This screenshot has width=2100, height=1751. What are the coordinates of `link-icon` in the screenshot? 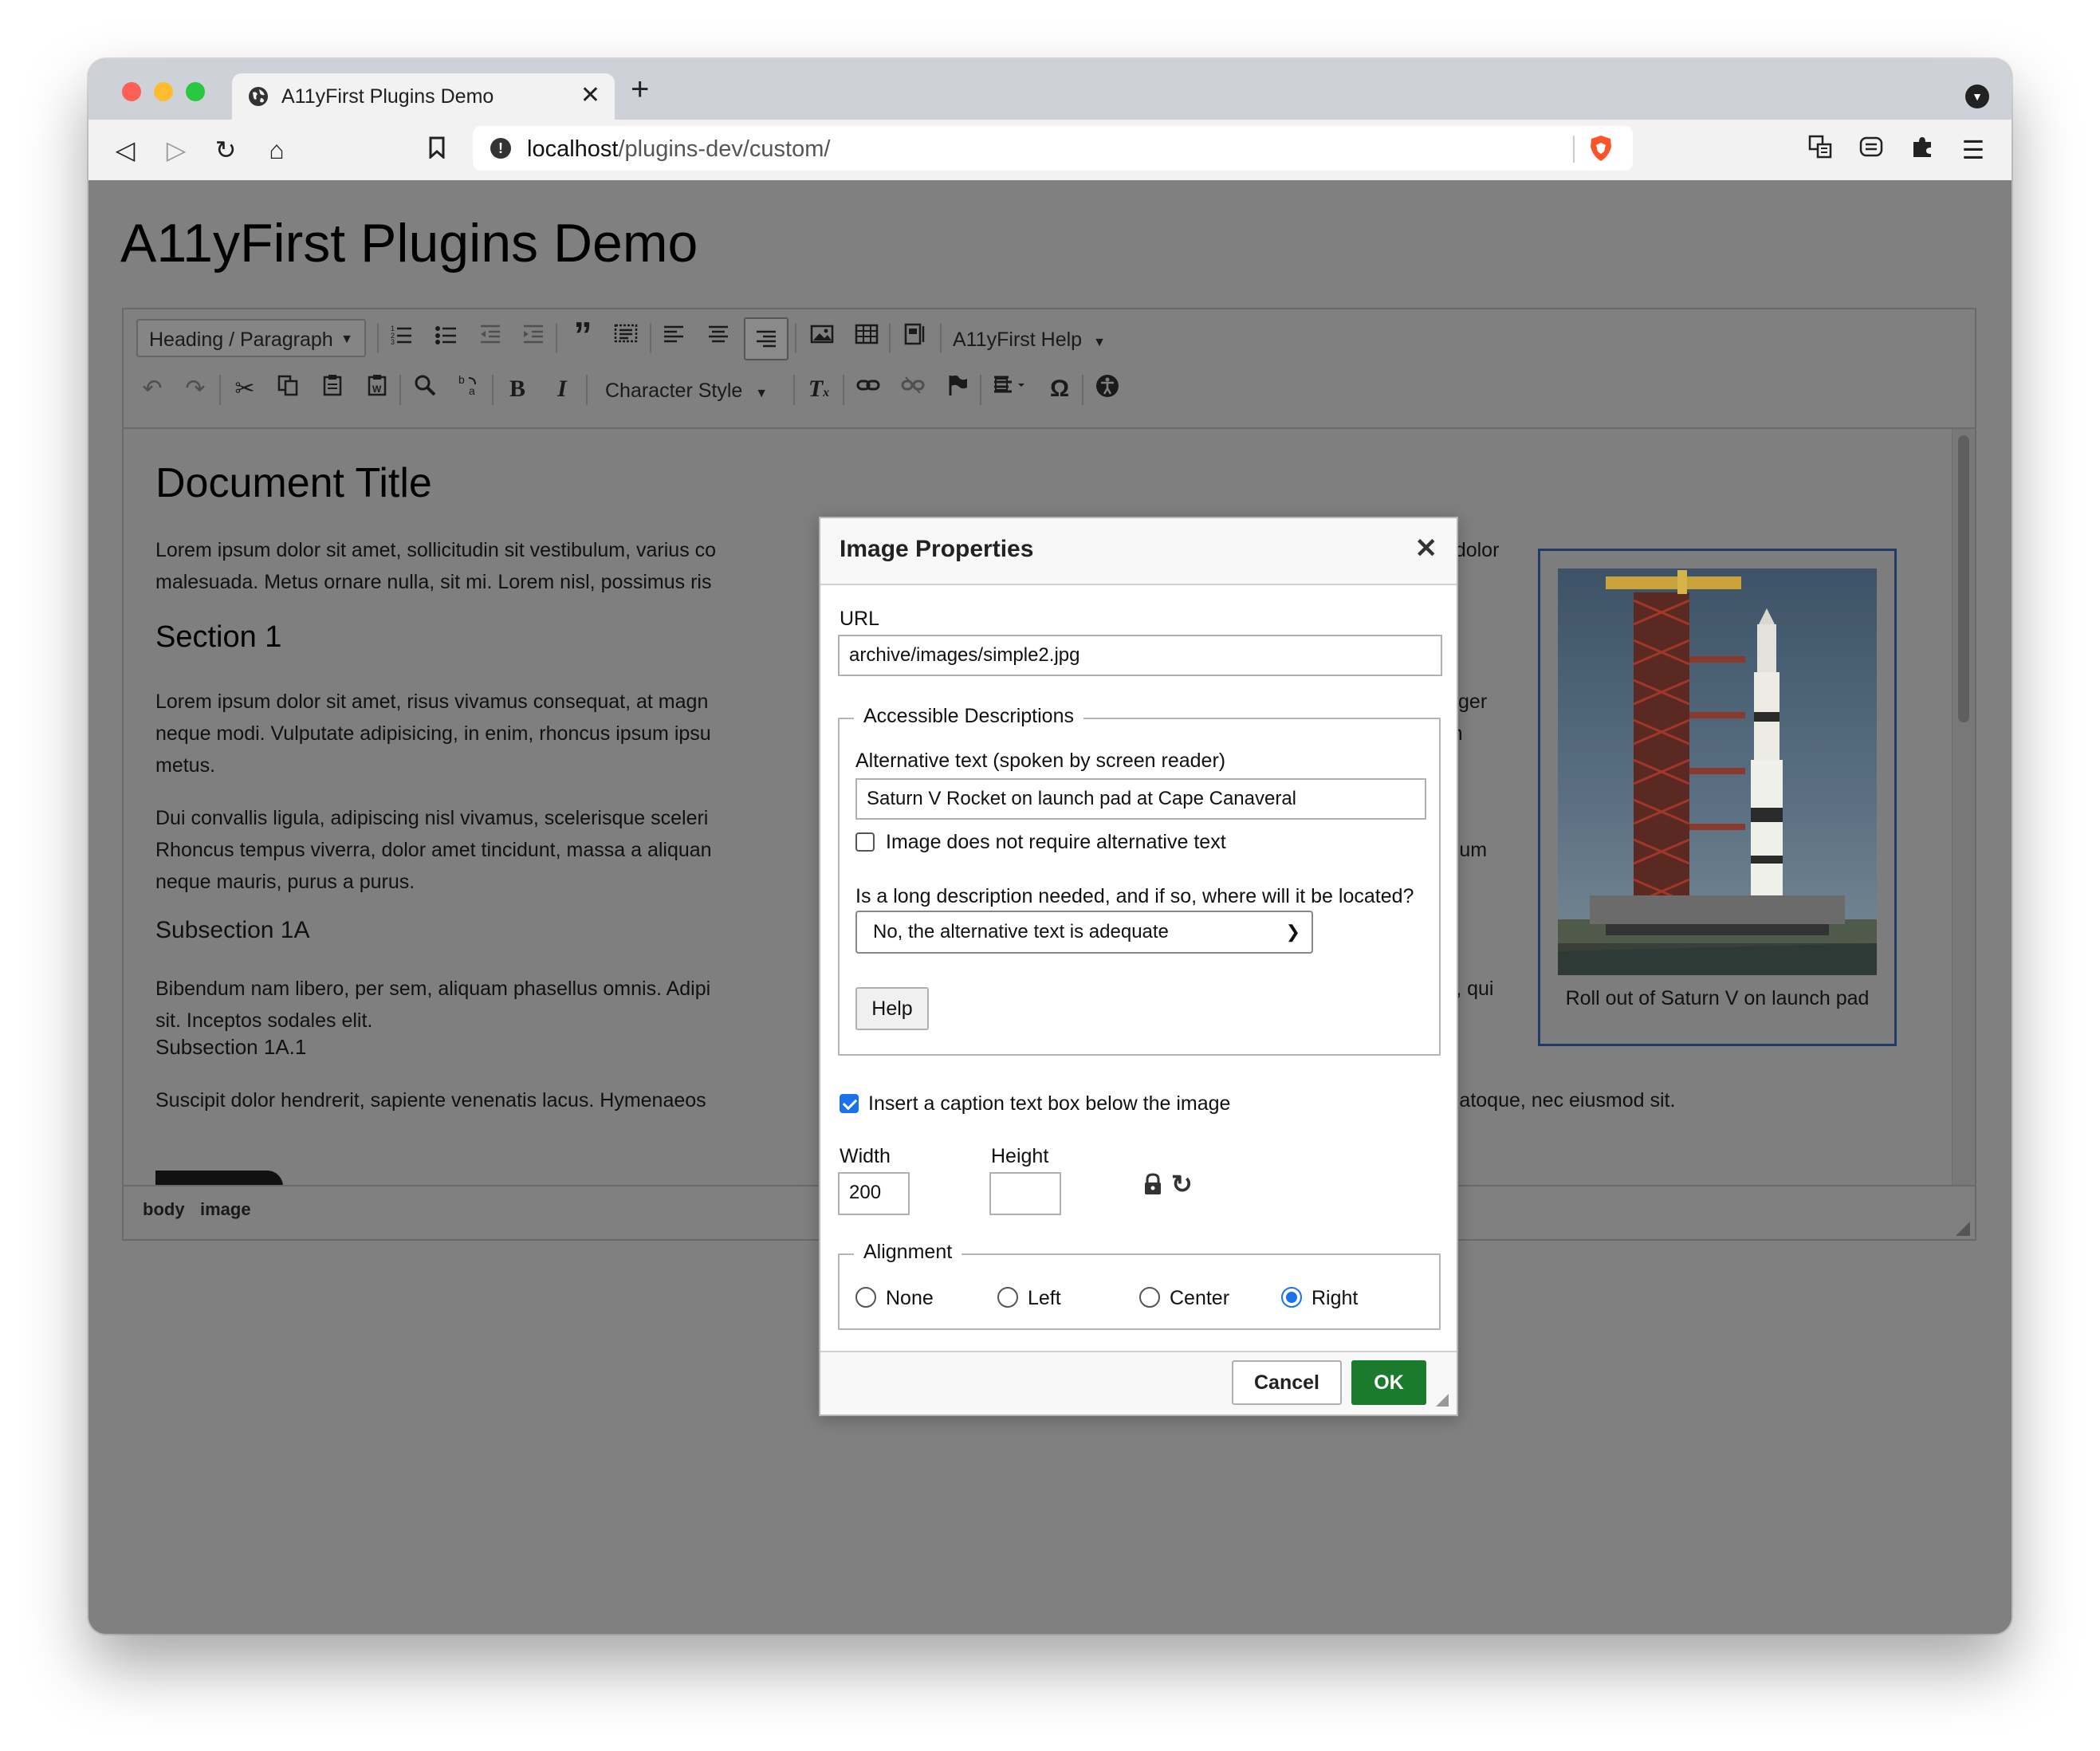 It's located at (868, 389).